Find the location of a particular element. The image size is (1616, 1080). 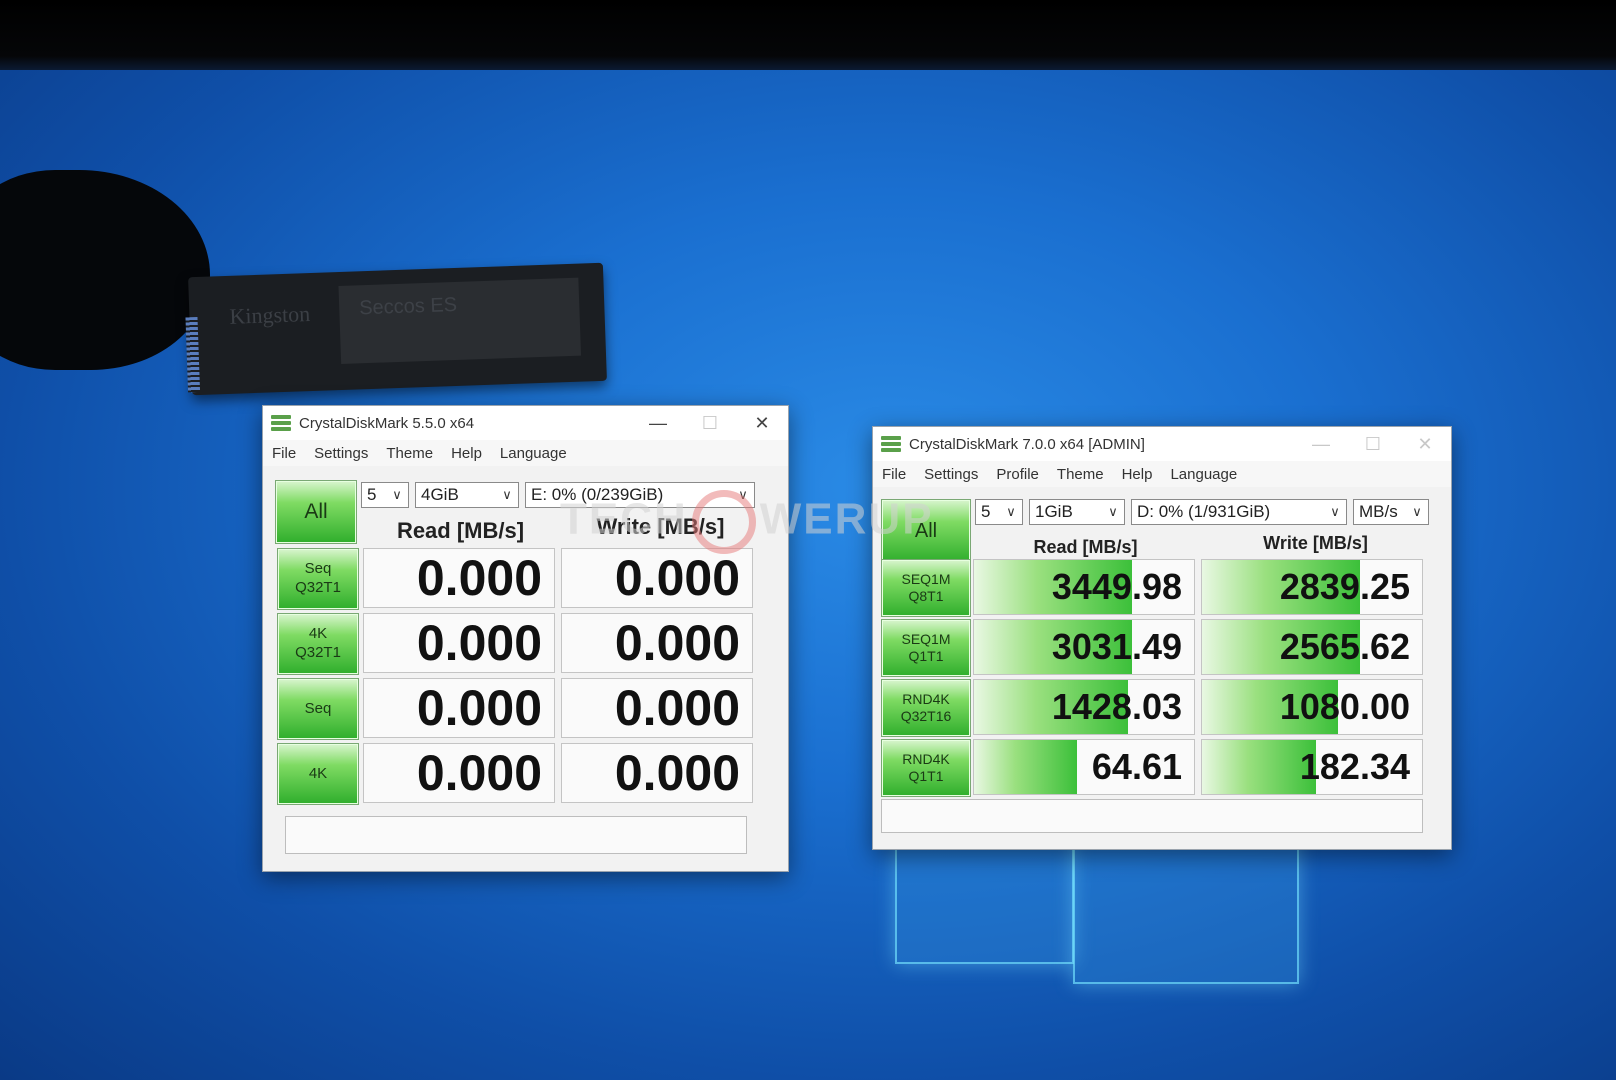

read-result-cell: 64.61 is located at coordinates (1084, 767).